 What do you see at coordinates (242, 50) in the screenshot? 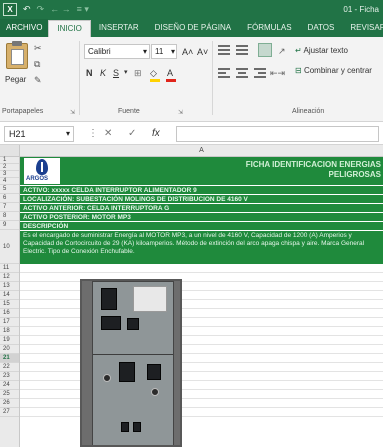
I see `align-middle-icon` at bounding box center [242, 50].